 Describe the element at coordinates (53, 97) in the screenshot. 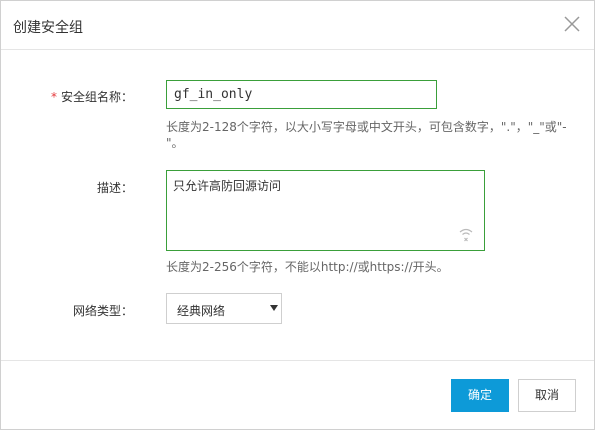

I see `required-mark: *` at that location.